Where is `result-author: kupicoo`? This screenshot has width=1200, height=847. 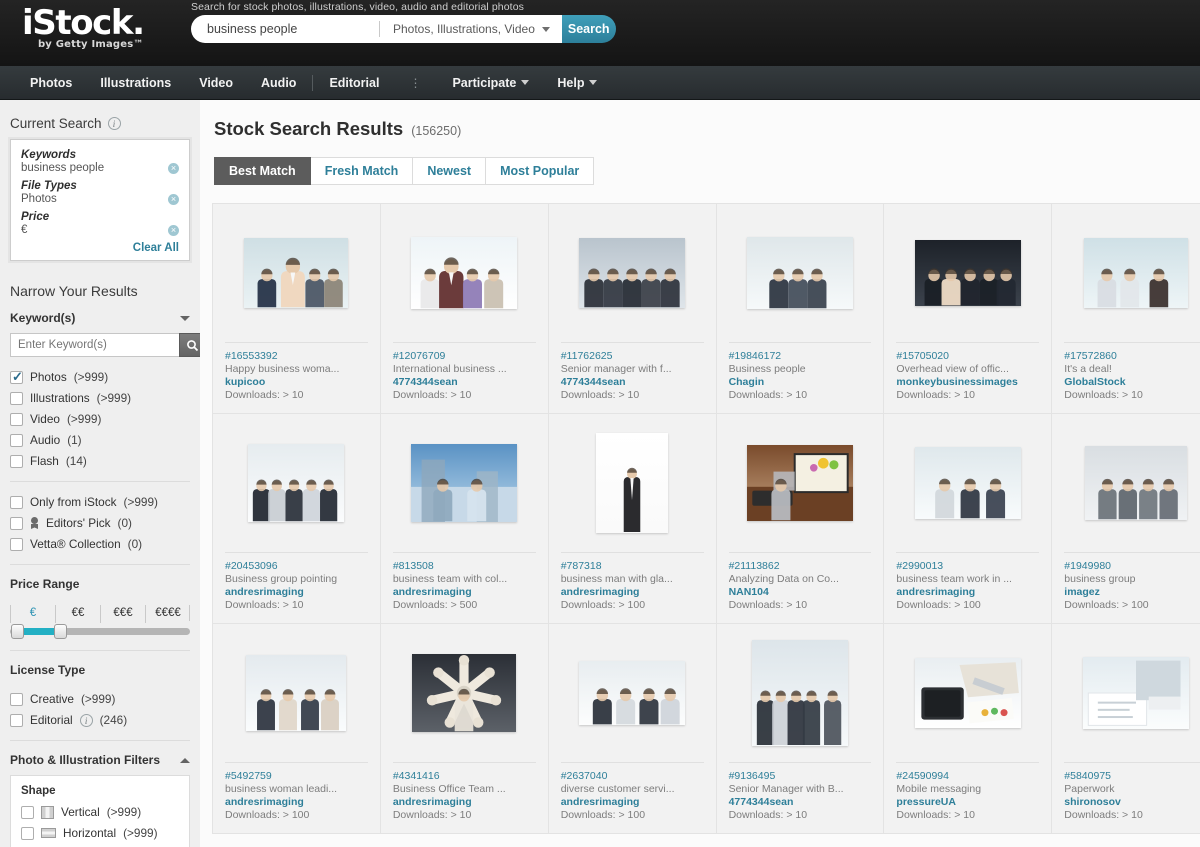
result-author: kupicoo is located at coordinates (296, 382).